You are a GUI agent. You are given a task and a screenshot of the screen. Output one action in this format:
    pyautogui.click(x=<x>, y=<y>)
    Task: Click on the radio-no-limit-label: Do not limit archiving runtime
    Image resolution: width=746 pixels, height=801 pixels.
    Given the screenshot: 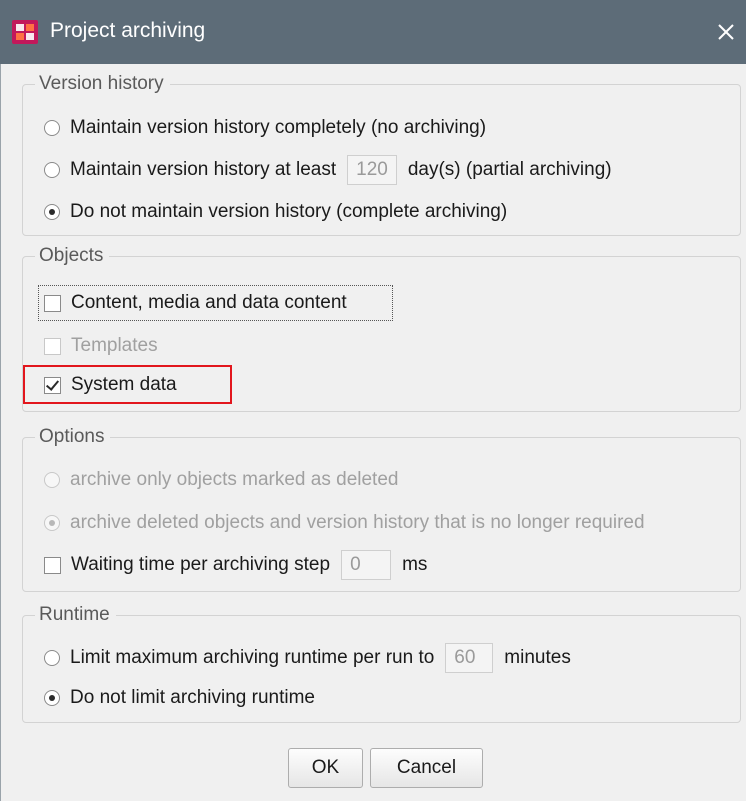 What is the action you would take?
    pyautogui.click(x=192, y=698)
    